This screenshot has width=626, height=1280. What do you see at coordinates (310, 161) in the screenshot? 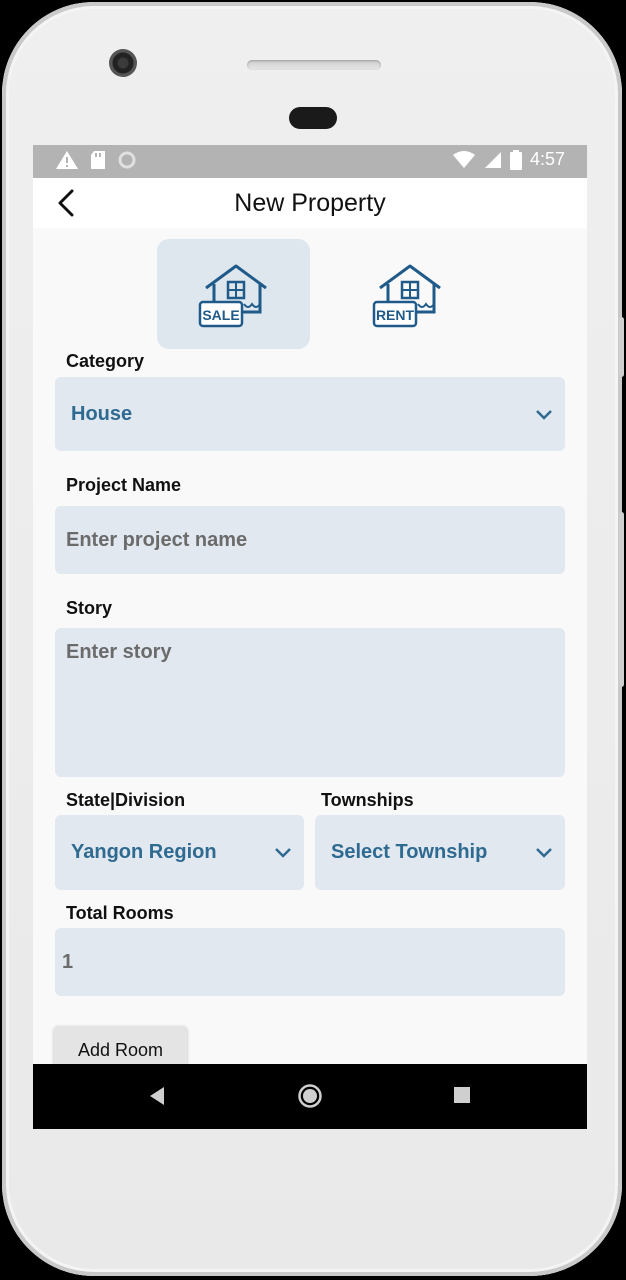
I see `status-bar: 4:57` at bounding box center [310, 161].